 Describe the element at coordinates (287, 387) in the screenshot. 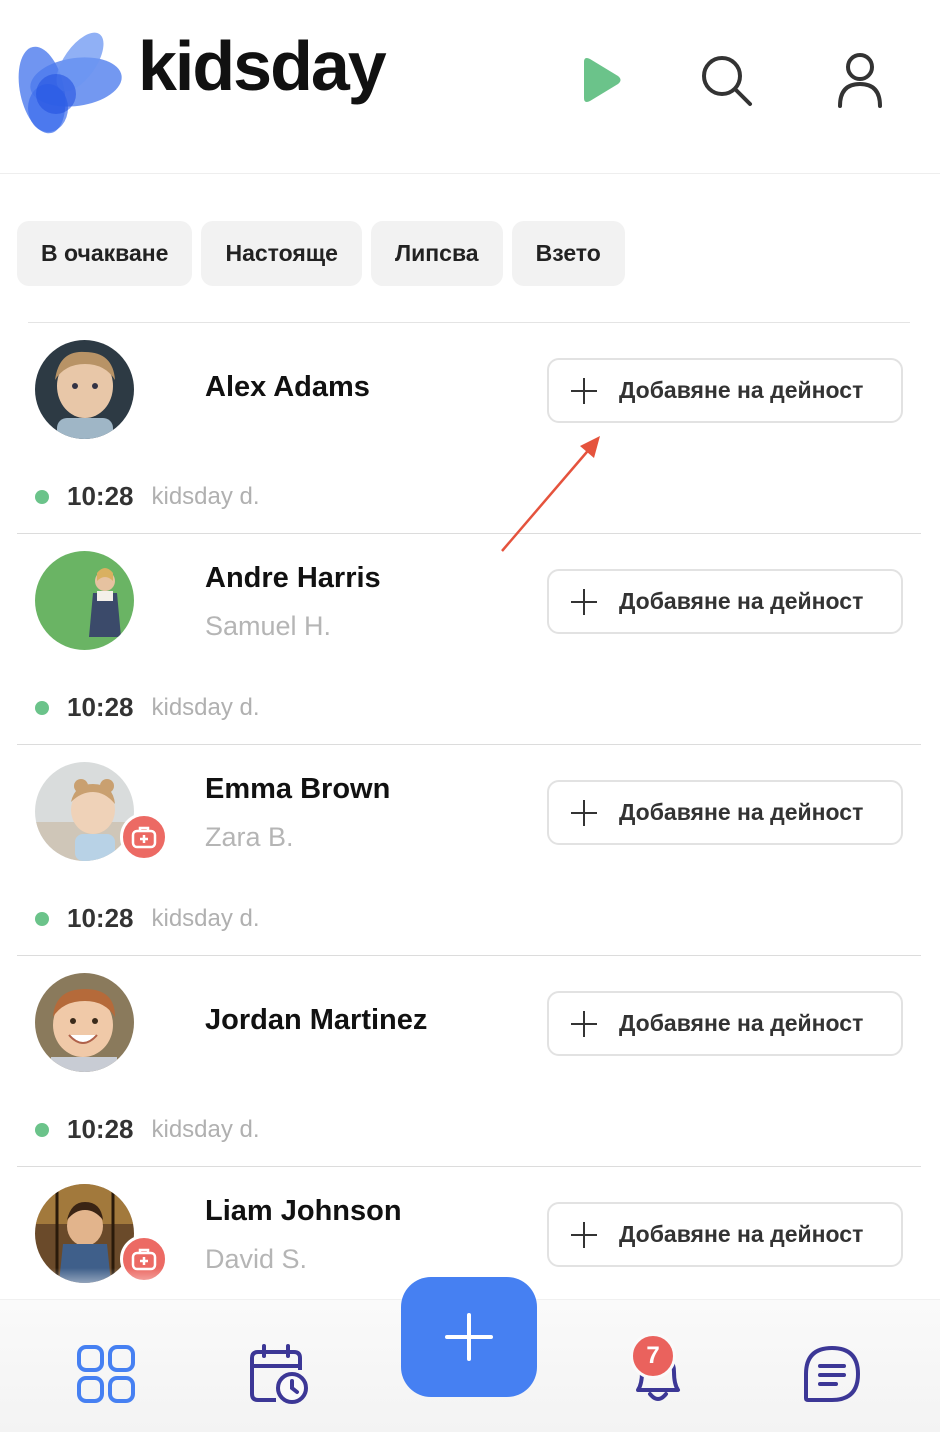

I see `child-name: Alex Adams` at that location.